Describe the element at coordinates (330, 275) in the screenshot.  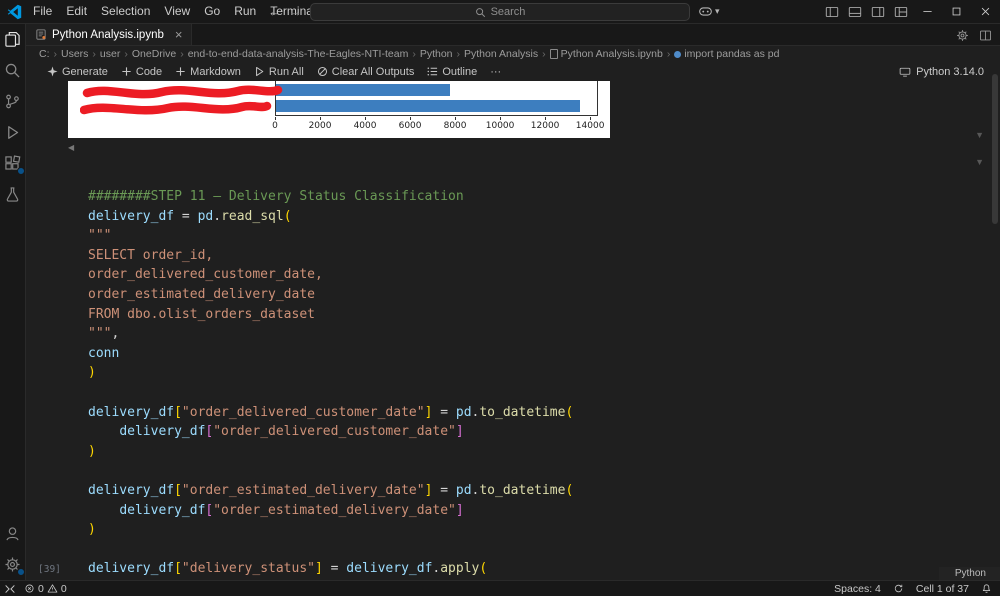
I see `code-line: order_delivered_customer_date,` at that location.